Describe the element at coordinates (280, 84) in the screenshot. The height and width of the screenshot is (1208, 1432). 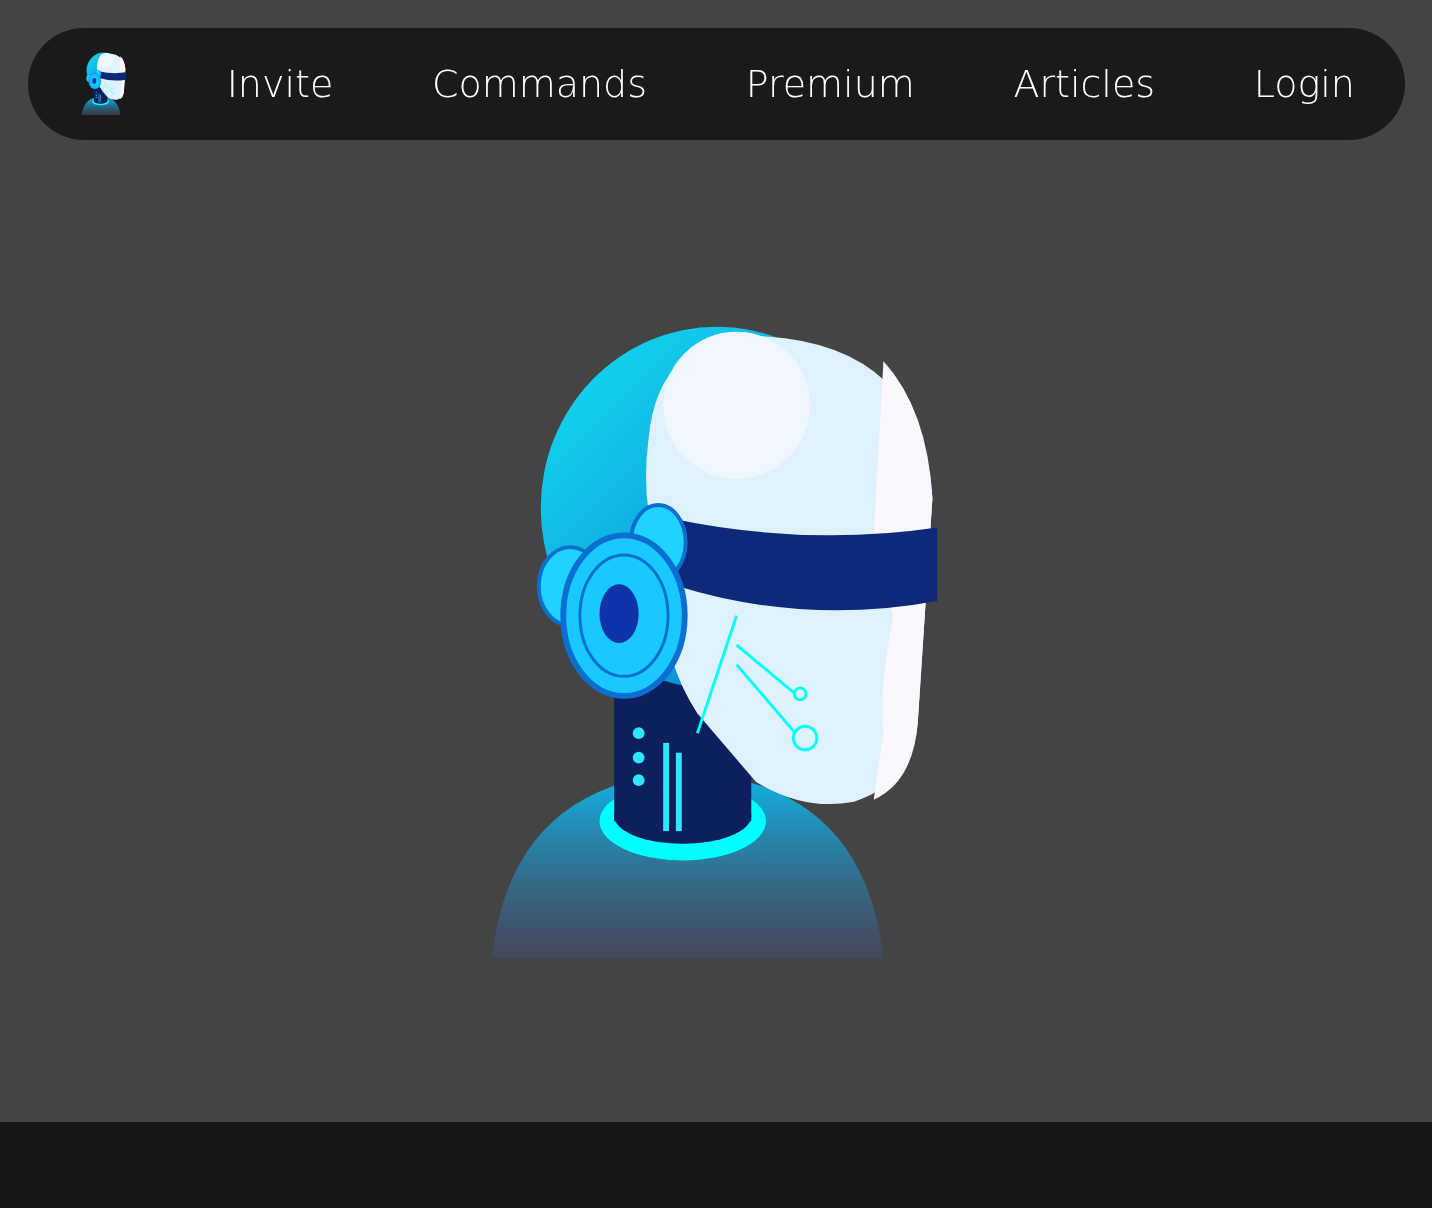
I see `nav-link: Invite` at that location.